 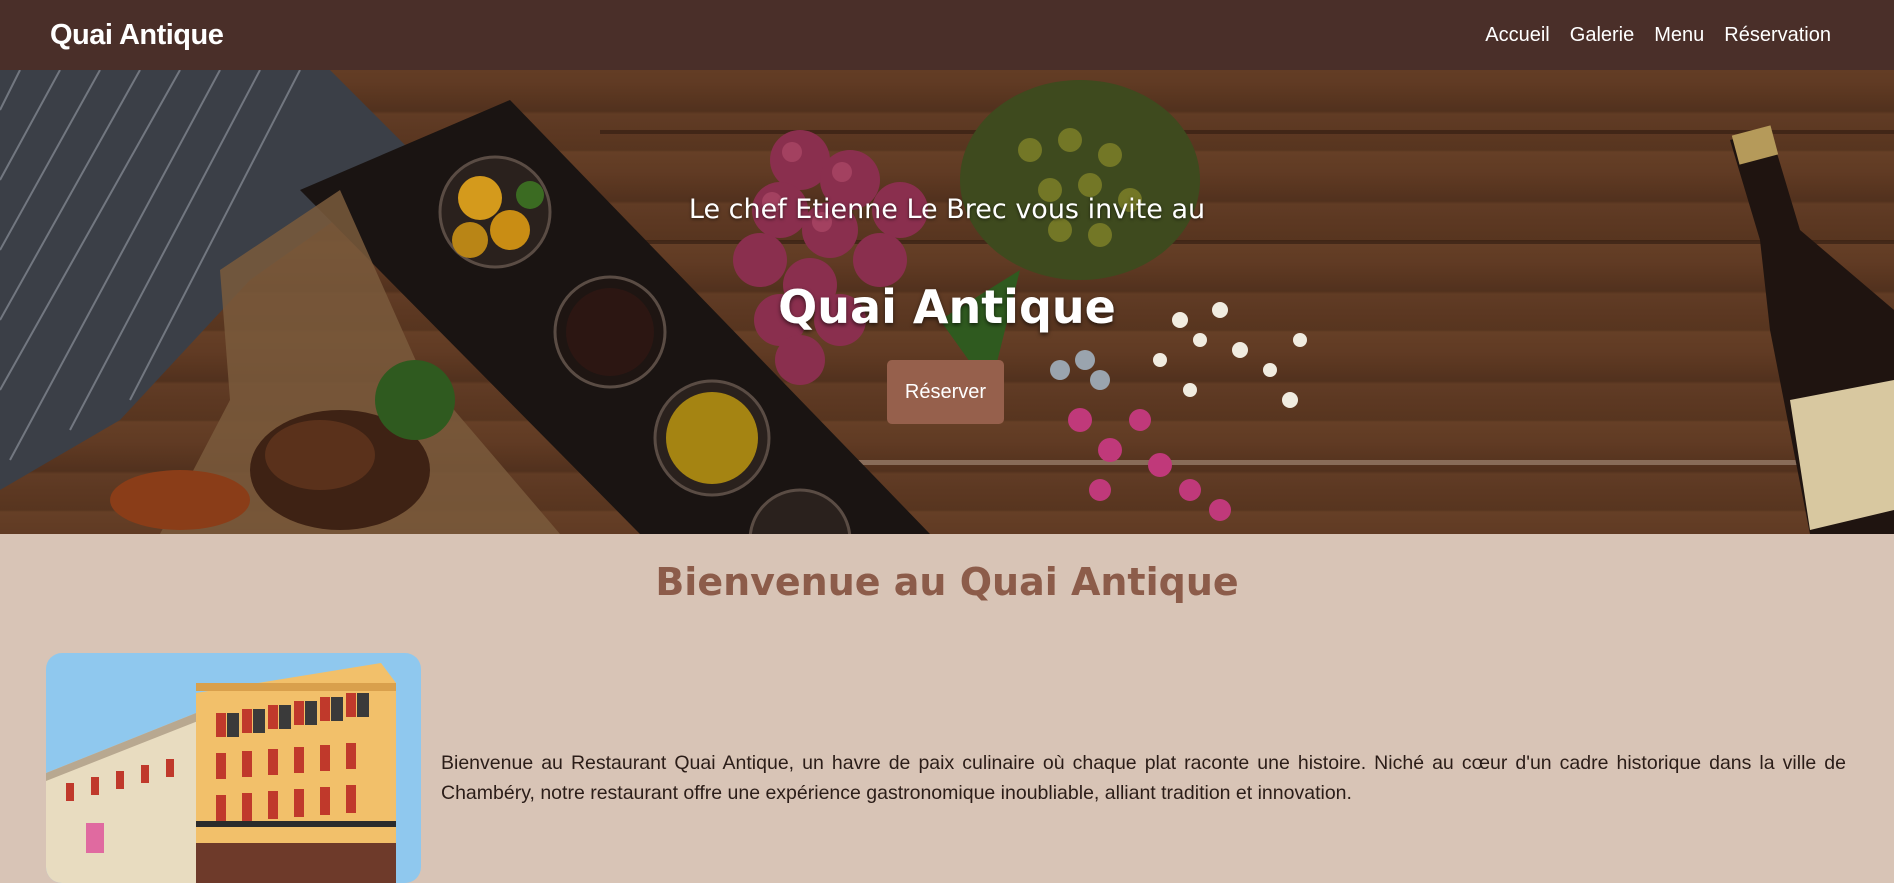 I want to click on reserve-button: Réserver, so click(x=945, y=392).